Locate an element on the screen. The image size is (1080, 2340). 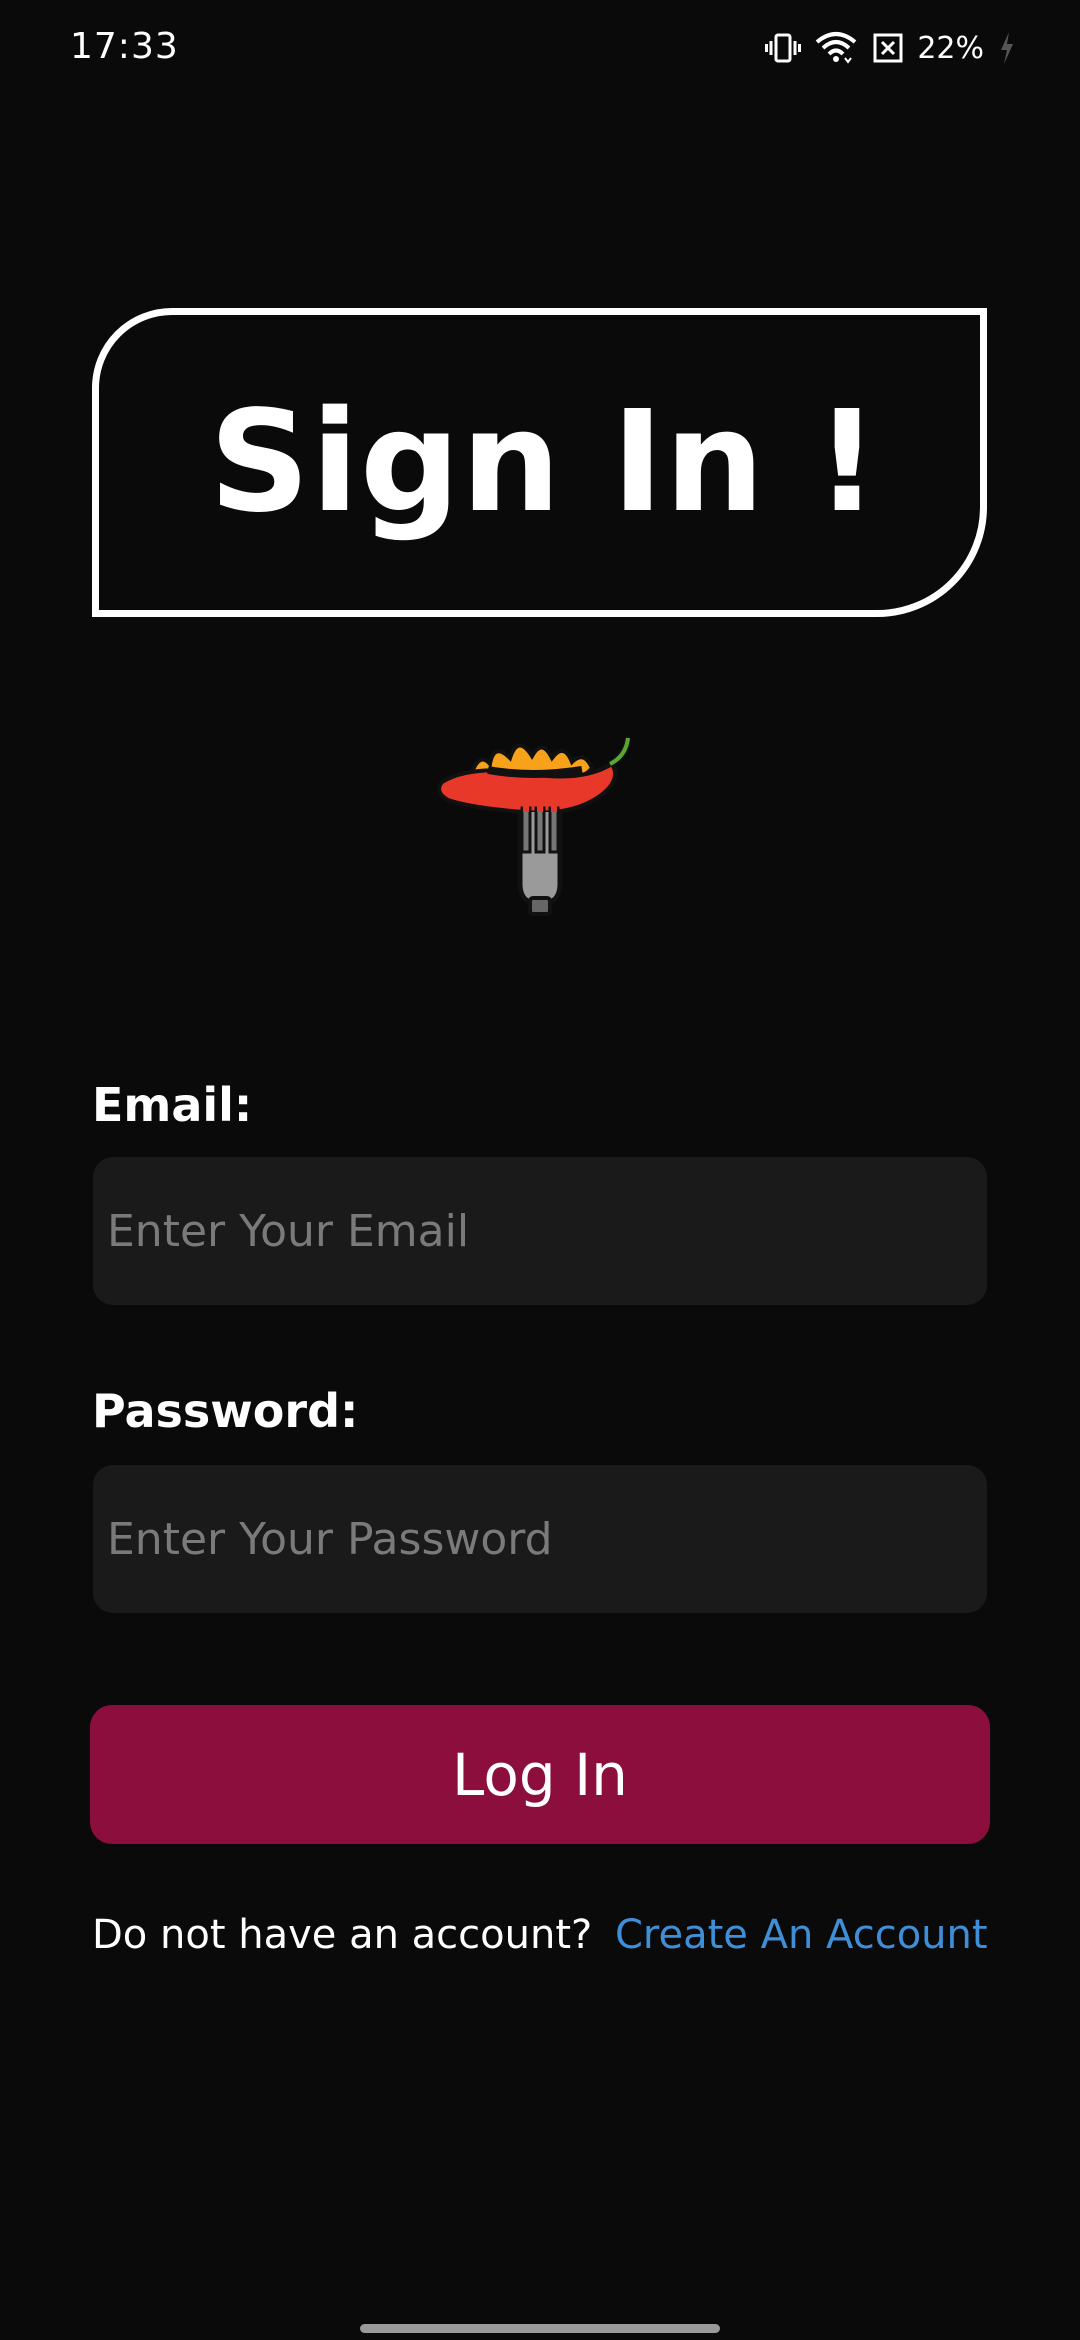
password-field is located at coordinates (540, 1539).